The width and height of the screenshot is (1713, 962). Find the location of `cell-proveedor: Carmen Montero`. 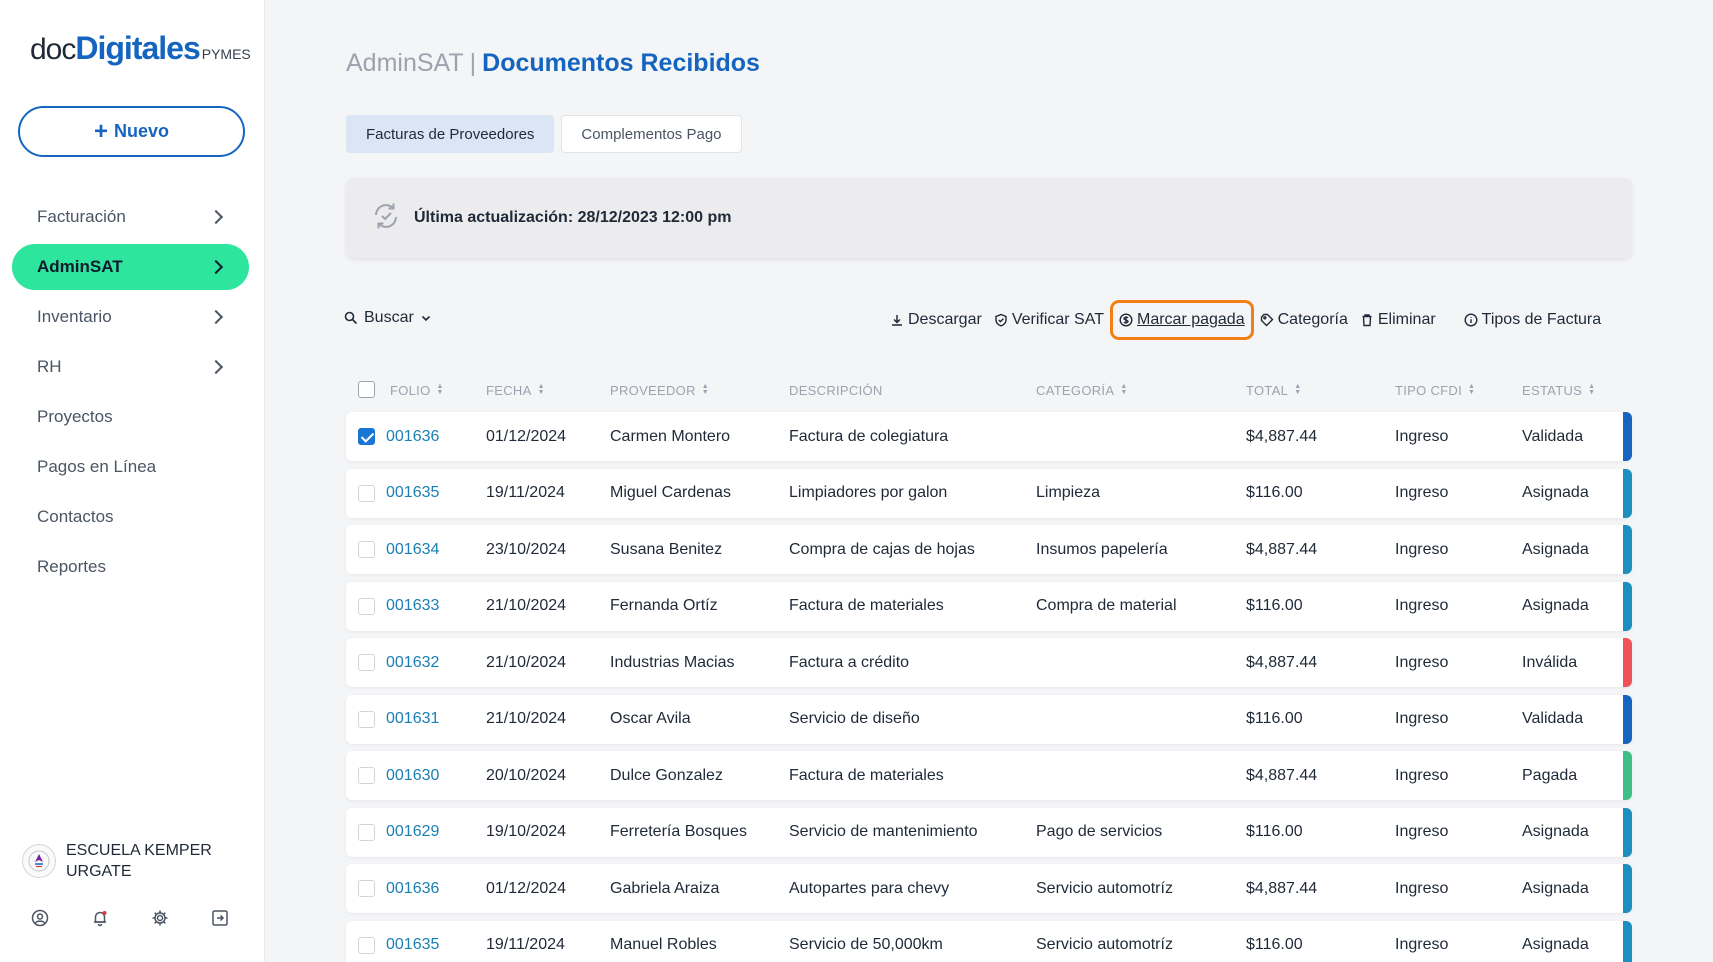

cell-proveedor: Carmen Montero is located at coordinates (670, 436).